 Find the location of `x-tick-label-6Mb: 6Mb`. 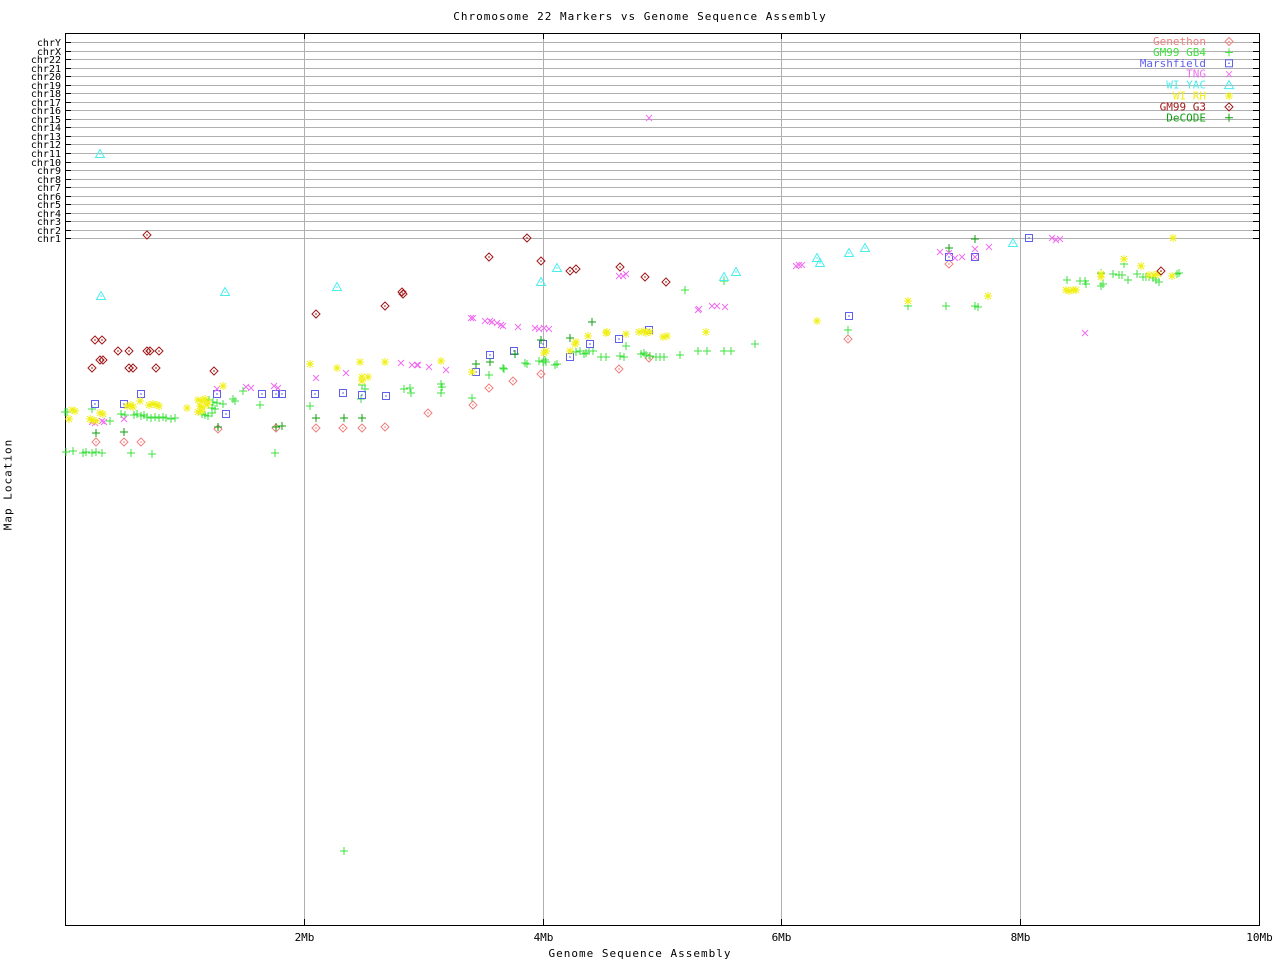

x-tick-label-6Mb: 6Mb is located at coordinates (782, 937).